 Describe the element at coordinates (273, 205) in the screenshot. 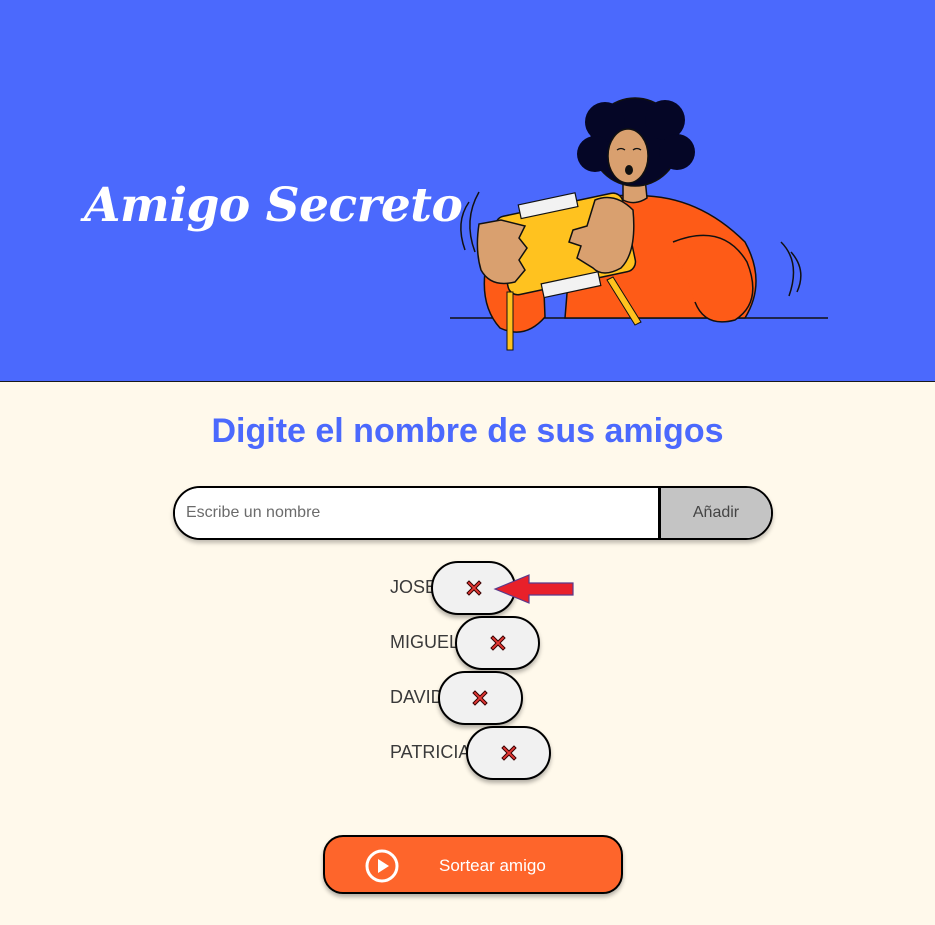

I see `app-title: Amigo Secreto` at that location.